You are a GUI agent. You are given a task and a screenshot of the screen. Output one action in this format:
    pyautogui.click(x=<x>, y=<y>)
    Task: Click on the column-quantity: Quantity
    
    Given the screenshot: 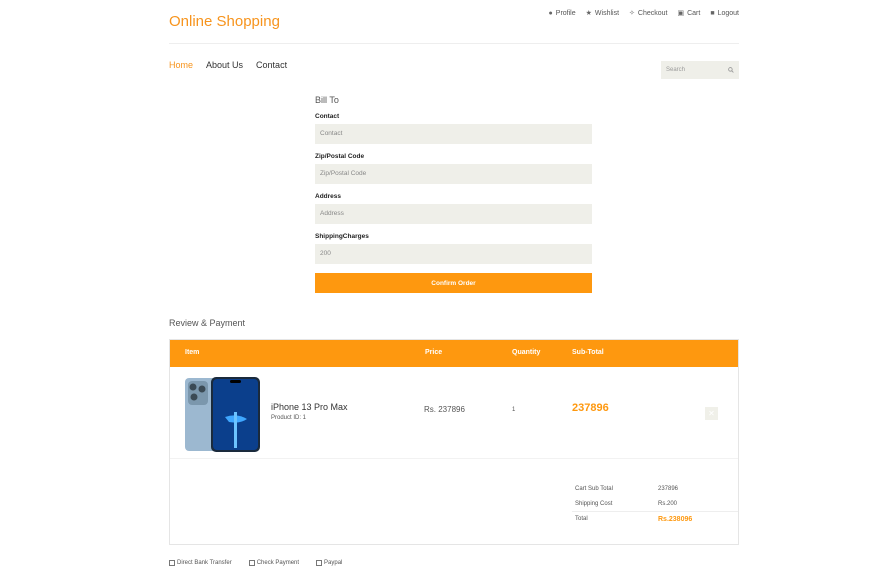 What is the action you would take?
    pyautogui.click(x=526, y=352)
    